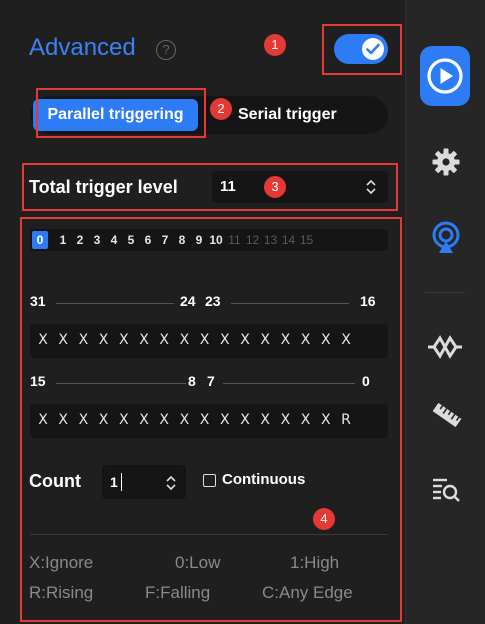 This screenshot has width=485, height=624. Describe the element at coordinates (445, 292) in the screenshot. I see `sidebar-divider` at that location.